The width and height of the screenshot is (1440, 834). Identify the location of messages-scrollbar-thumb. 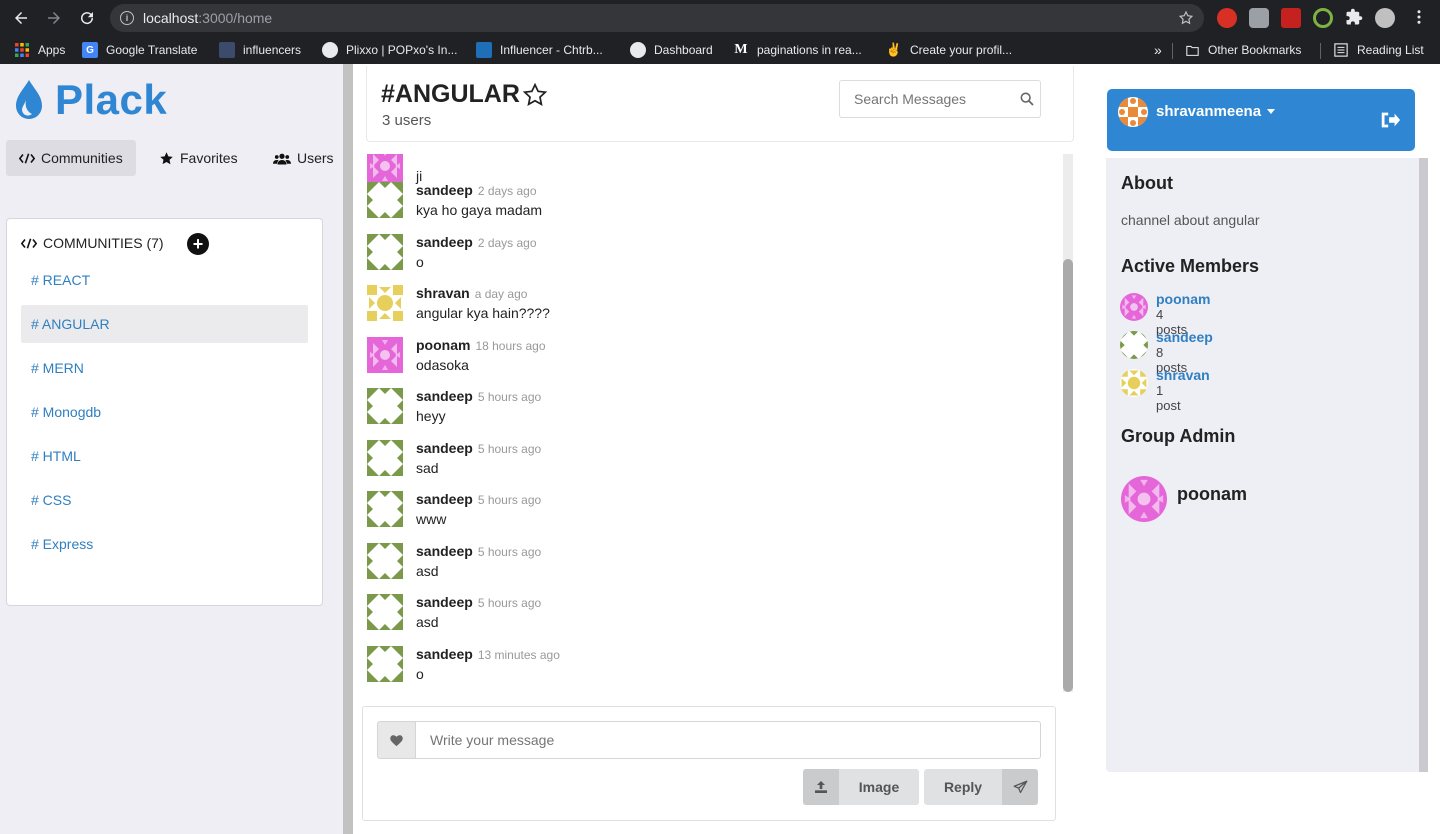
(1068, 475).